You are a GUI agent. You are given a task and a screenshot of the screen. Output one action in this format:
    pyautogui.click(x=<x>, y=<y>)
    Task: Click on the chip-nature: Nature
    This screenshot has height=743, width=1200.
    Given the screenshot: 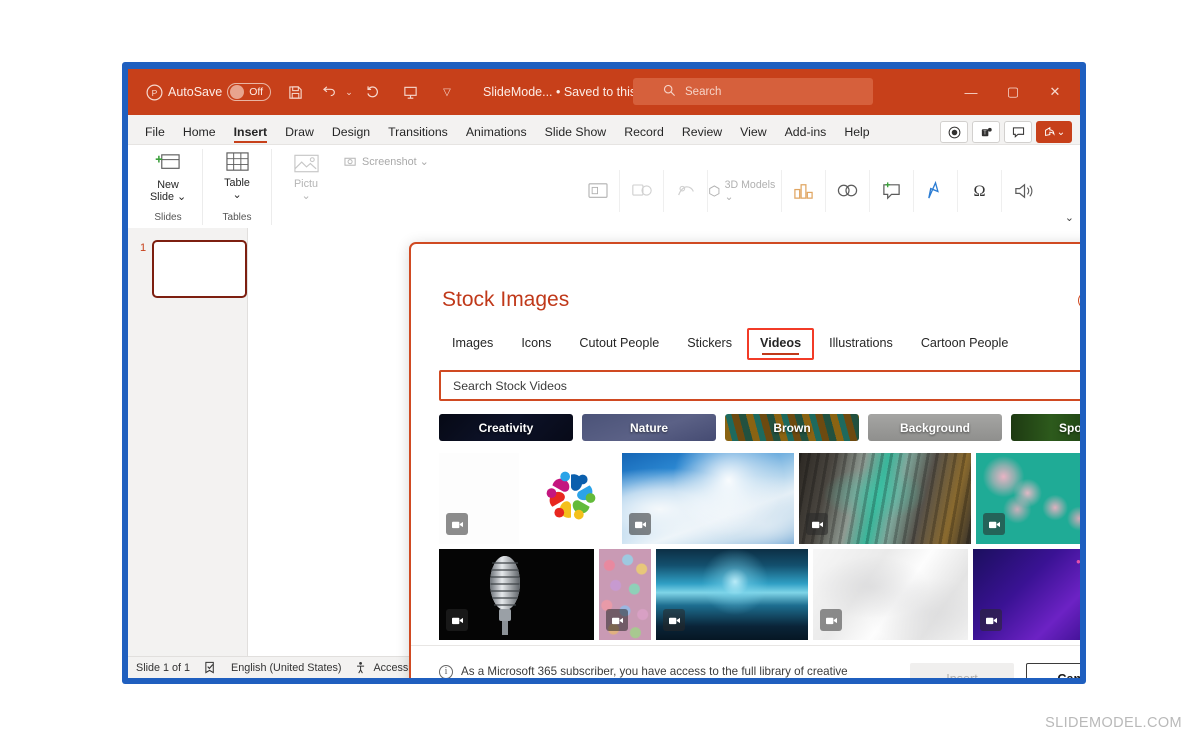 What is the action you would take?
    pyautogui.click(x=649, y=427)
    